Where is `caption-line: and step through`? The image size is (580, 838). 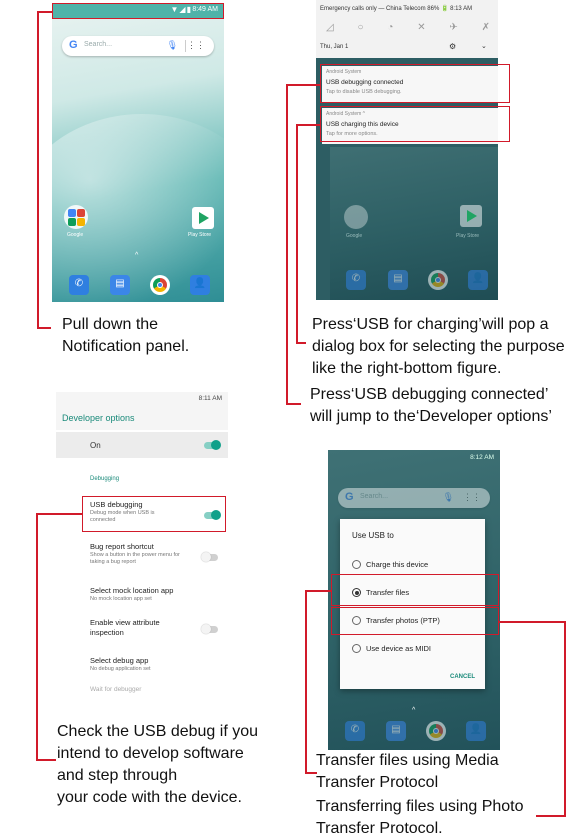 caption-line: and step through is located at coordinates (117, 775).